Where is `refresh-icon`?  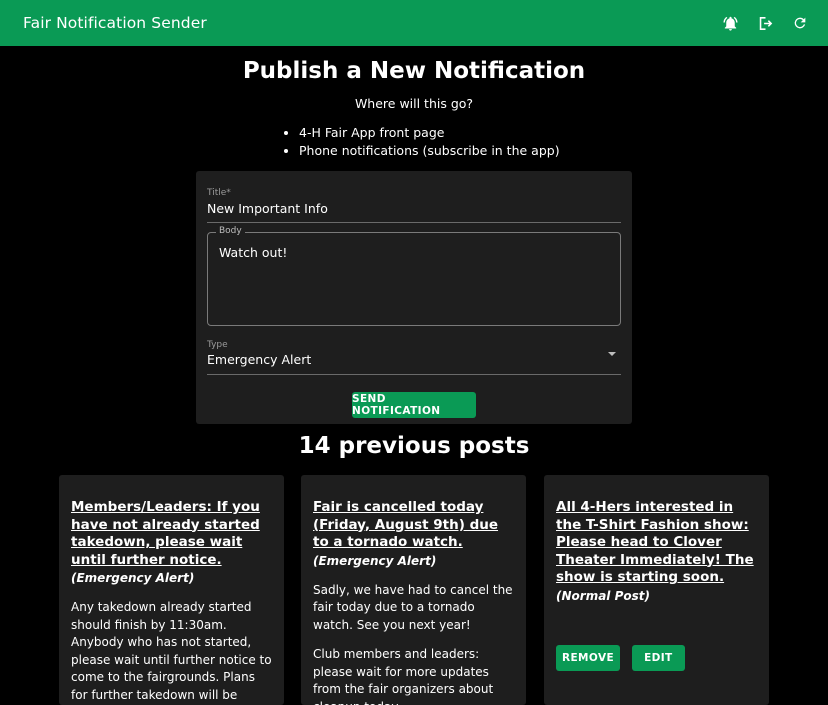 refresh-icon is located at coordinates (800, 23).